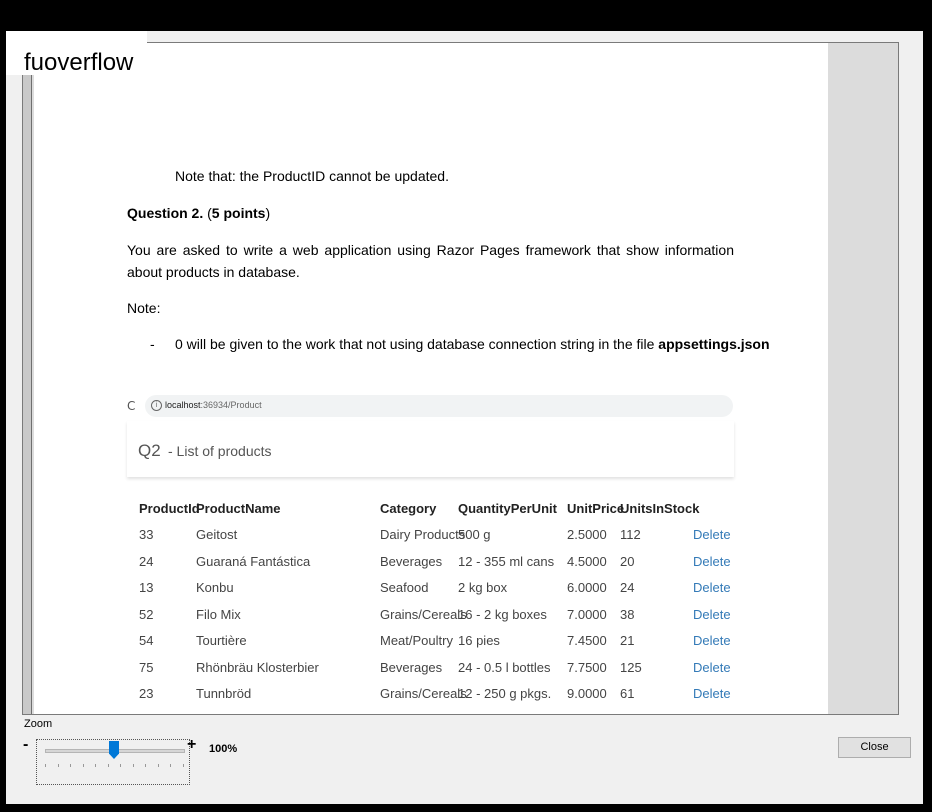 This screenshot has height=812, width=932. What do you see at coordinates (218, 614) in the screenshot?
I see `cell-productname: Filo Mix` at bounding box center [218, 614].